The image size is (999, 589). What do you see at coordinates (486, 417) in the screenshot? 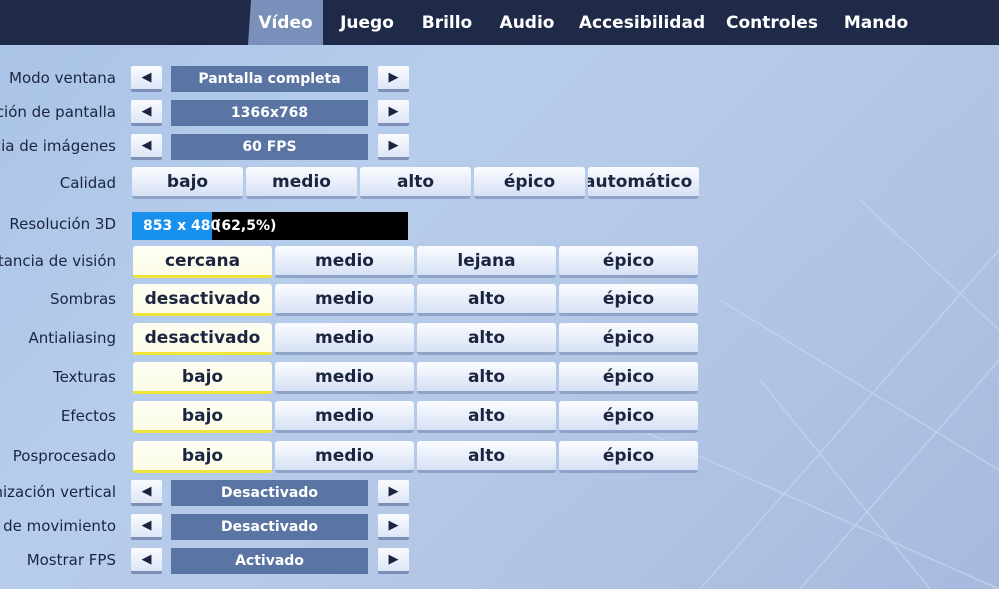
I see `effects-option-alto: alto` at bounding box center [486, 417].